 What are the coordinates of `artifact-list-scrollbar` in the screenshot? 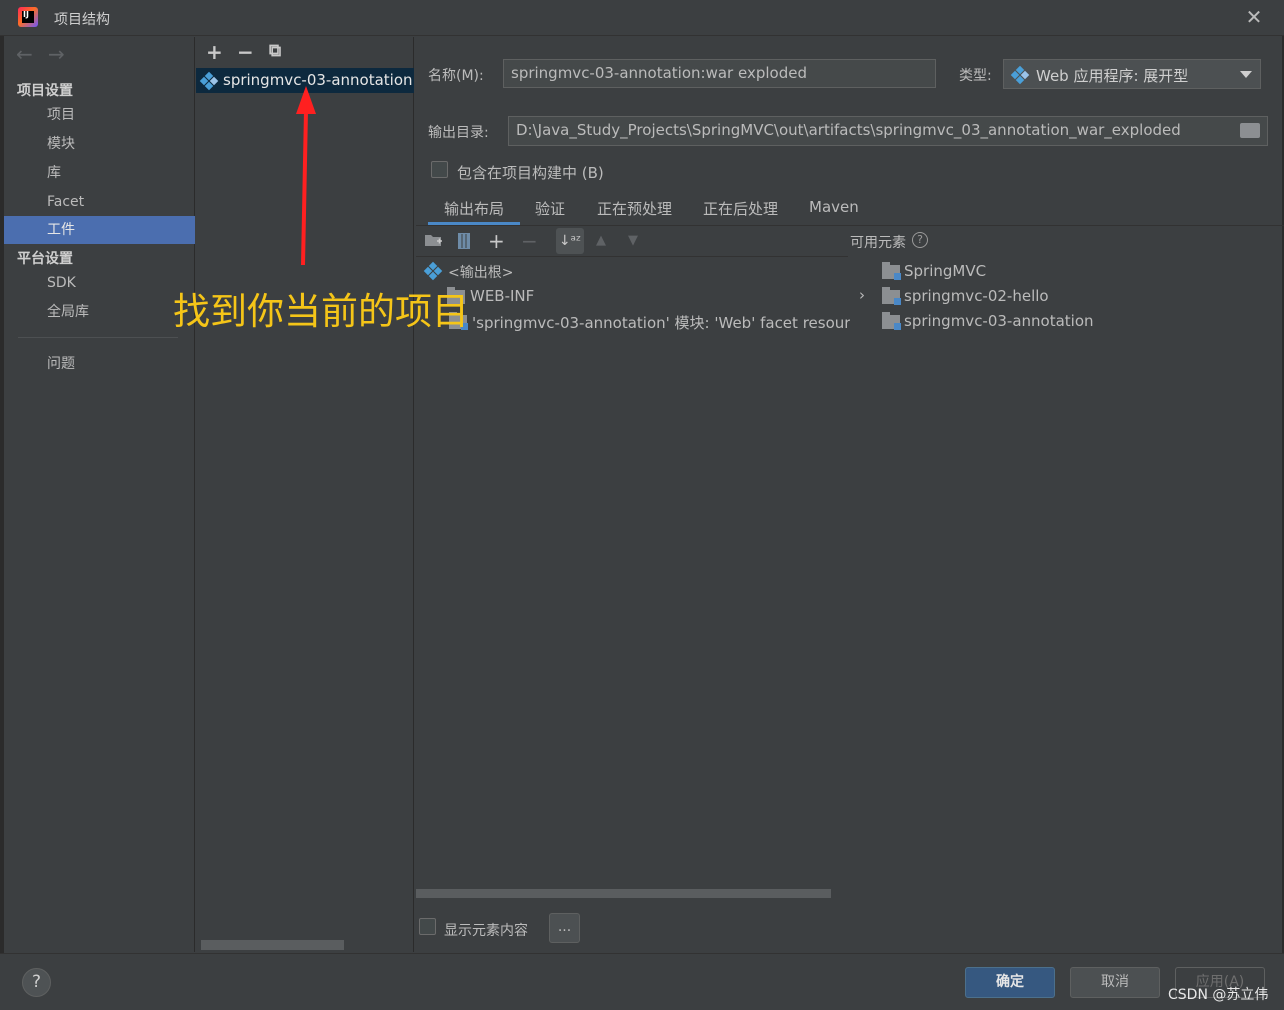 It's located at (272, 945).